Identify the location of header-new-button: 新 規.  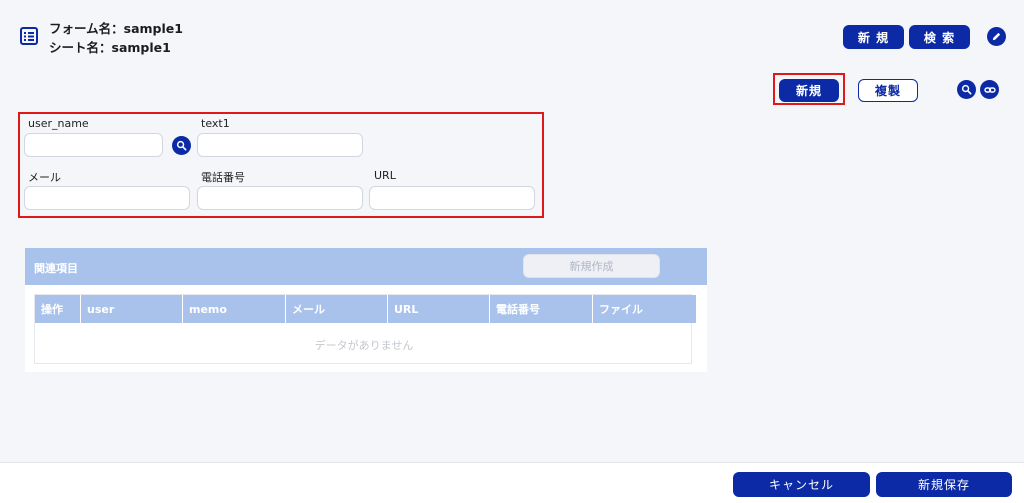
(873, 37).